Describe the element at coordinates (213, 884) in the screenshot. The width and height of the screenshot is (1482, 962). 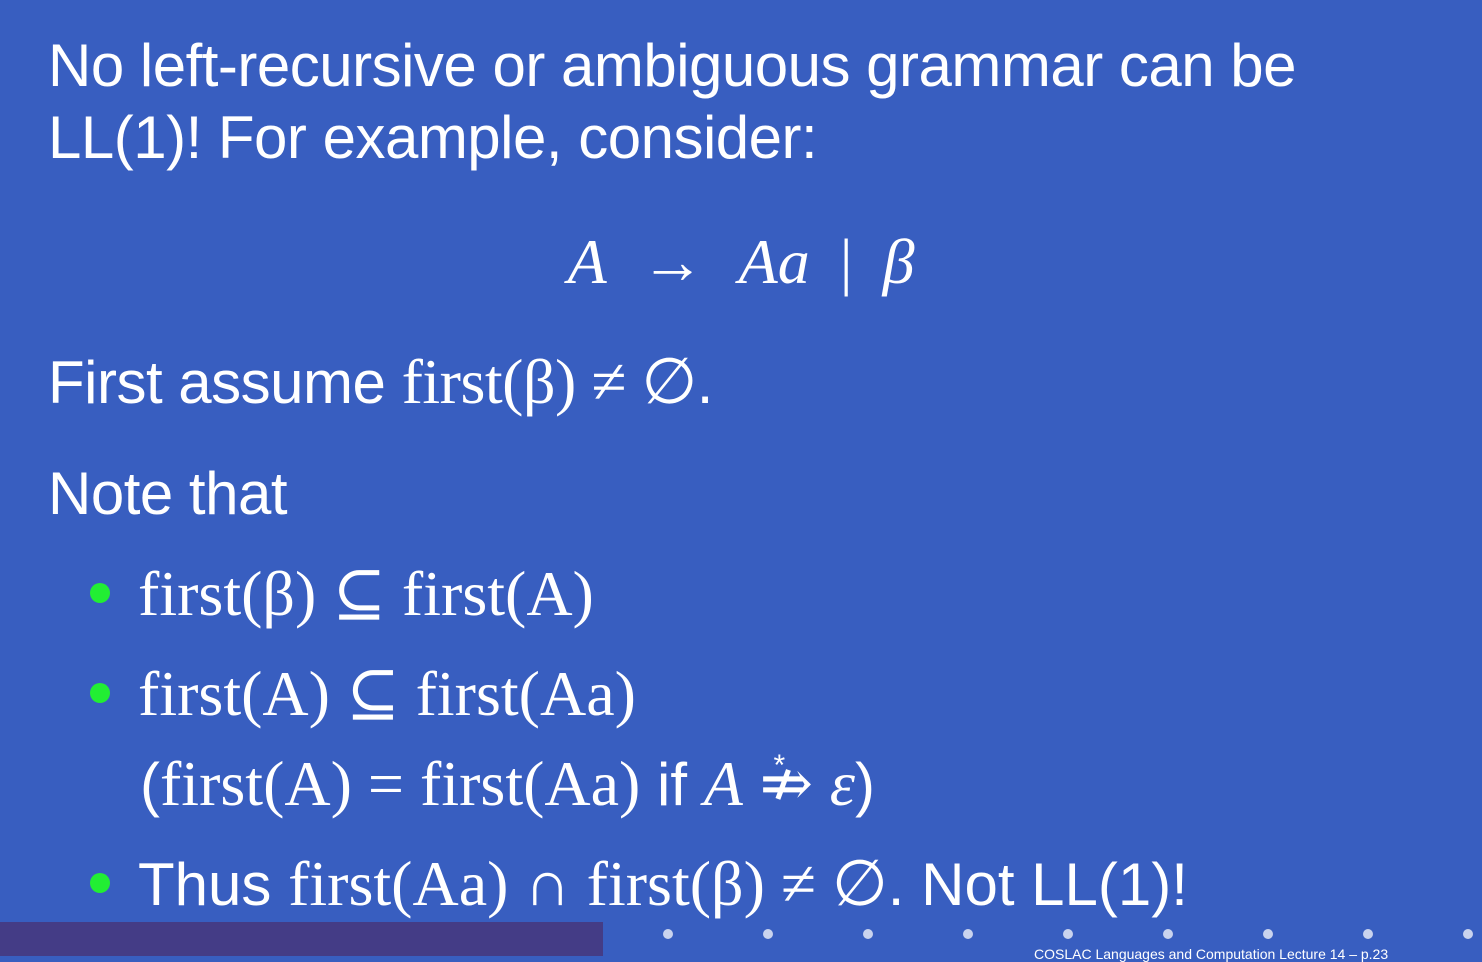
I see `bullet-3-prefix: Thus` at that location.